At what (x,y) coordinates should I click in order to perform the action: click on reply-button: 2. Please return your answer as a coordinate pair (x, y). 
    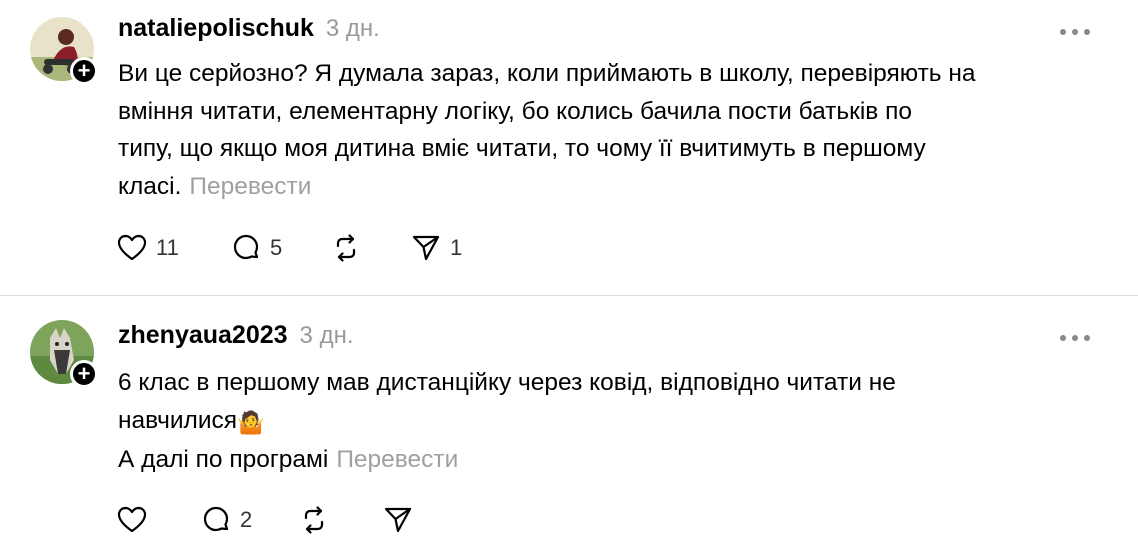
    Looking at the image, I should click on (249, 520).